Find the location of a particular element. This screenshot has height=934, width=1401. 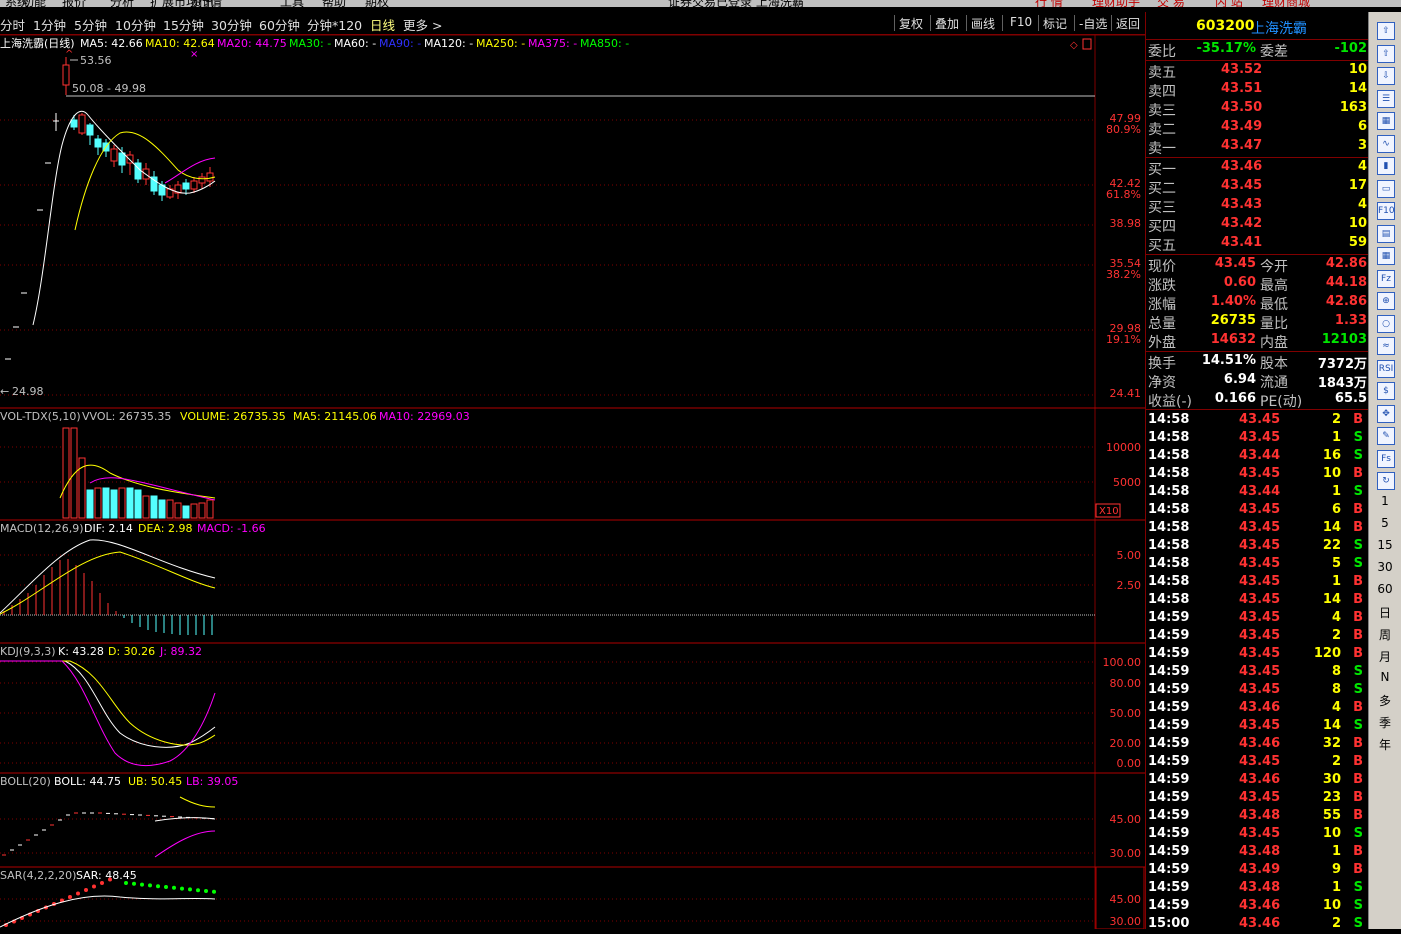

tick-time: 14:58 is located at coordinates (1169, 509).